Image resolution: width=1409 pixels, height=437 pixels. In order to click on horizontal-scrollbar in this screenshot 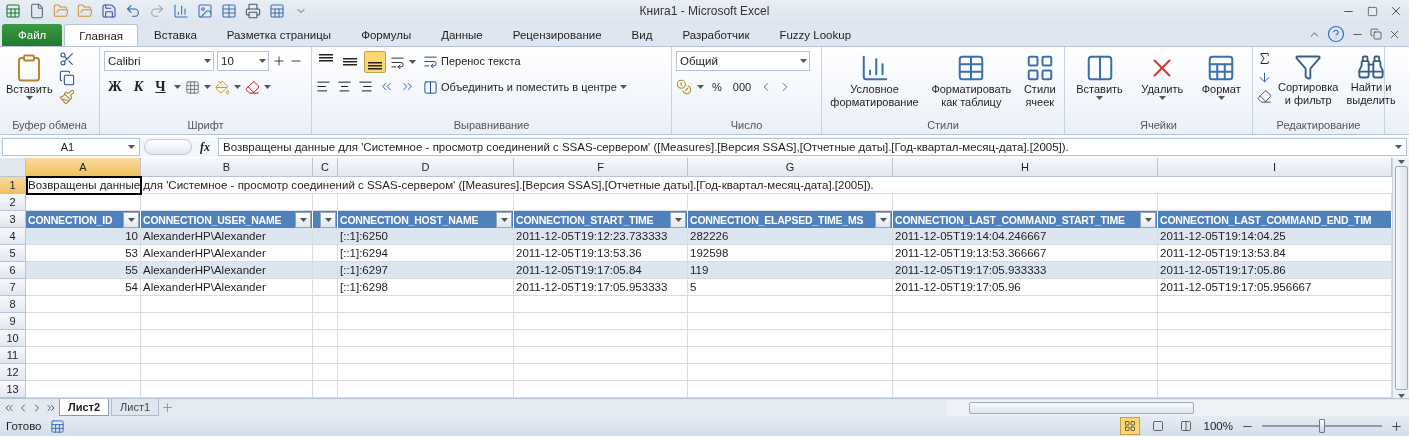, I will do `click(1178, 407)`.